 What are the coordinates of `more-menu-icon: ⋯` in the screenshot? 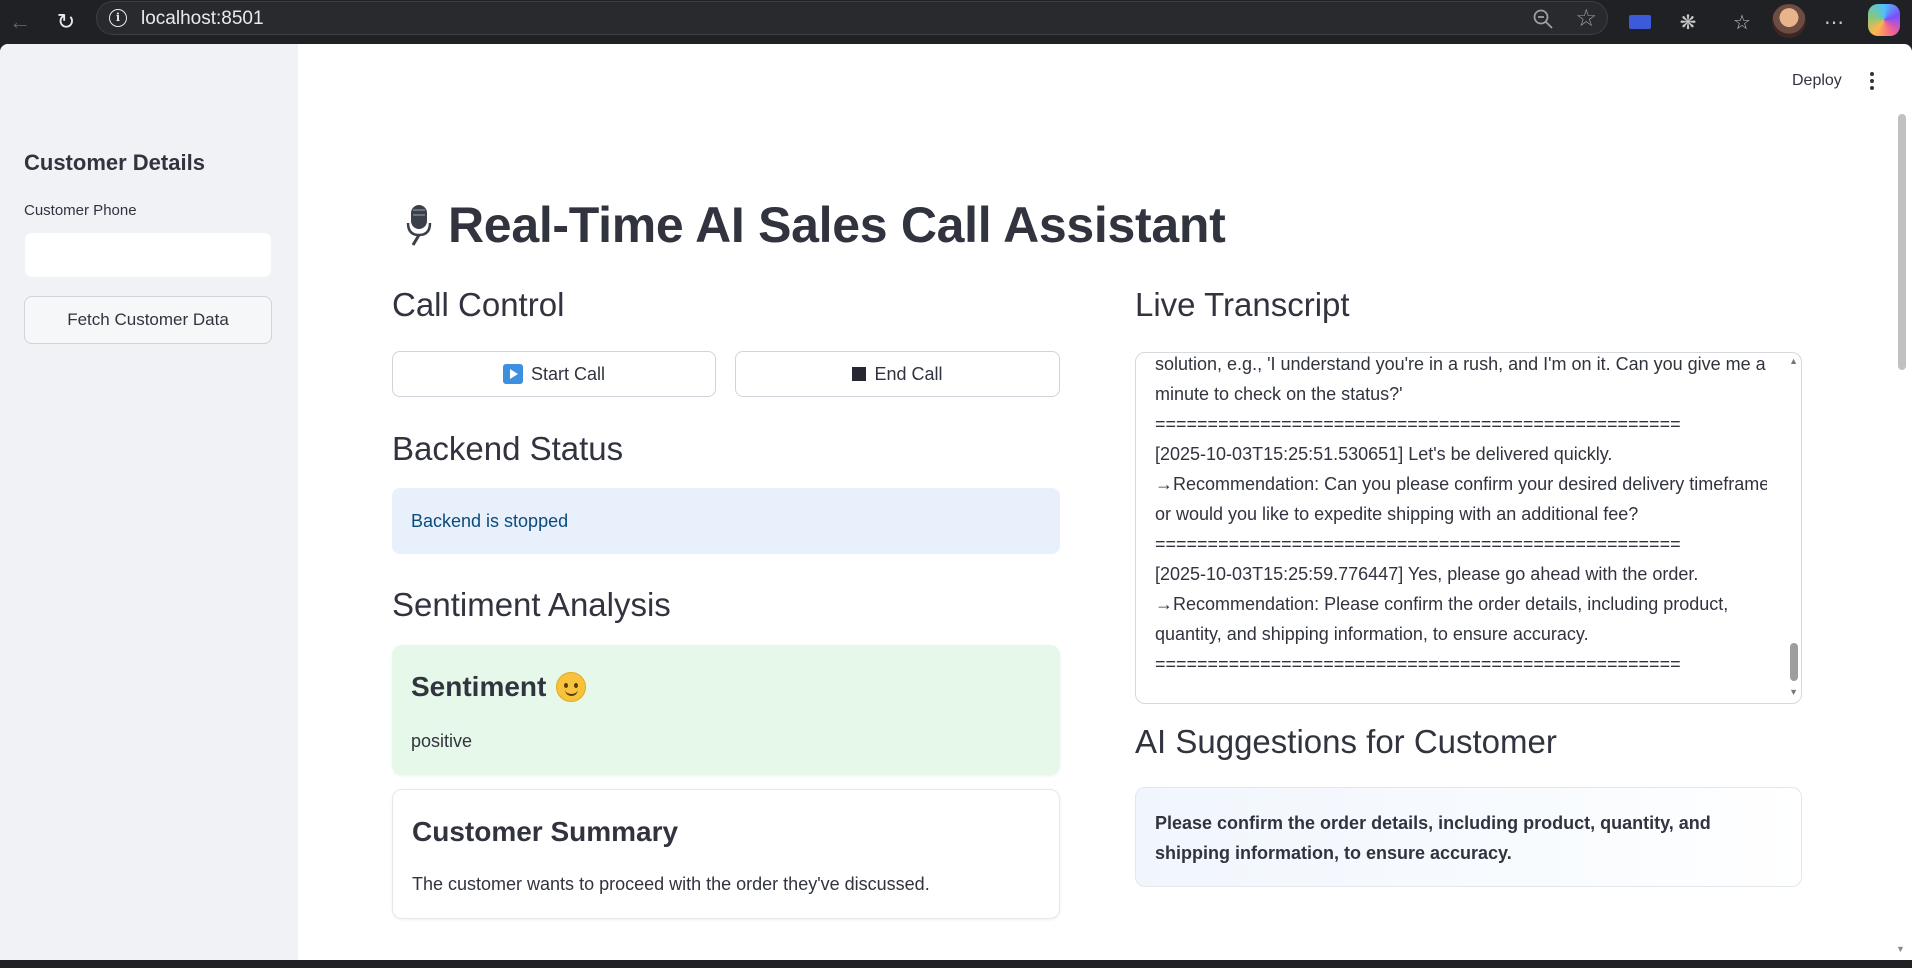 It's located at (1834, 22).